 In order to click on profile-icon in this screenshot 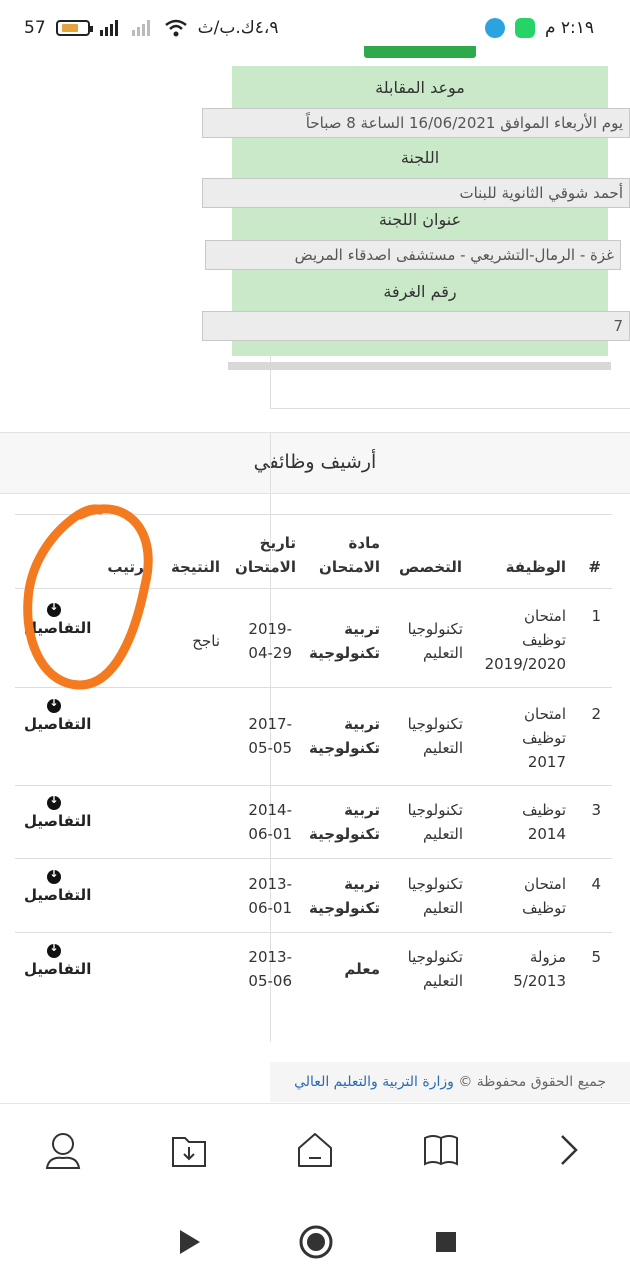, I will do `click(63, 1150)`.